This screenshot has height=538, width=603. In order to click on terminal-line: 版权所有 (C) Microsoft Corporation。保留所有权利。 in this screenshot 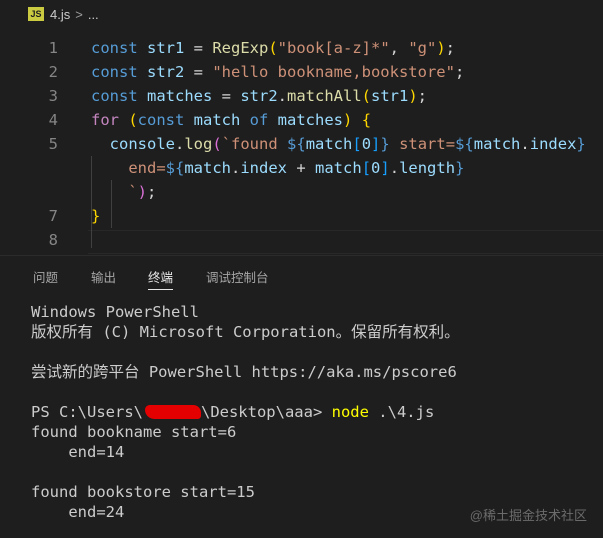, I will do `click(245, 332)`.